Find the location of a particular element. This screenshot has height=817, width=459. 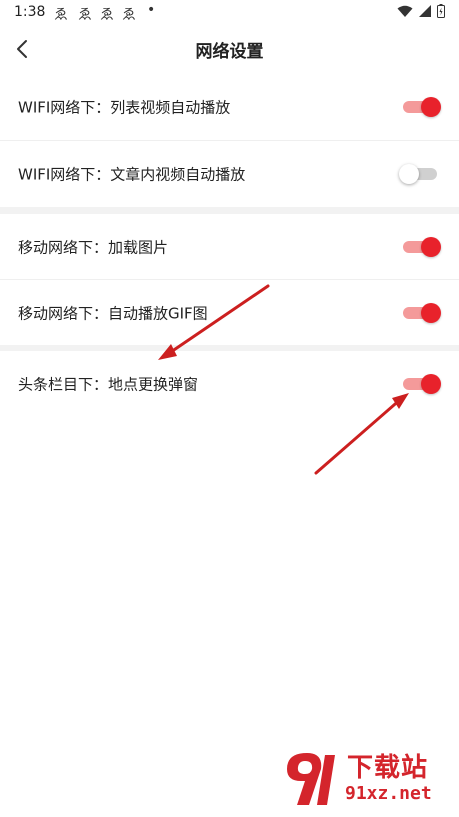

setting-row-mobile-gif-autoplay: 移动网络下：自动播放GIF图 is located at coordinates (229, 313).